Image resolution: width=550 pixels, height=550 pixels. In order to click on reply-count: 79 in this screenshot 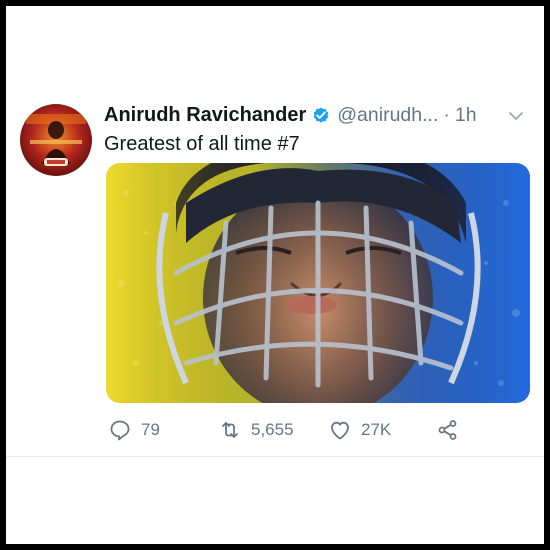, I will do `click(150, 429)`.